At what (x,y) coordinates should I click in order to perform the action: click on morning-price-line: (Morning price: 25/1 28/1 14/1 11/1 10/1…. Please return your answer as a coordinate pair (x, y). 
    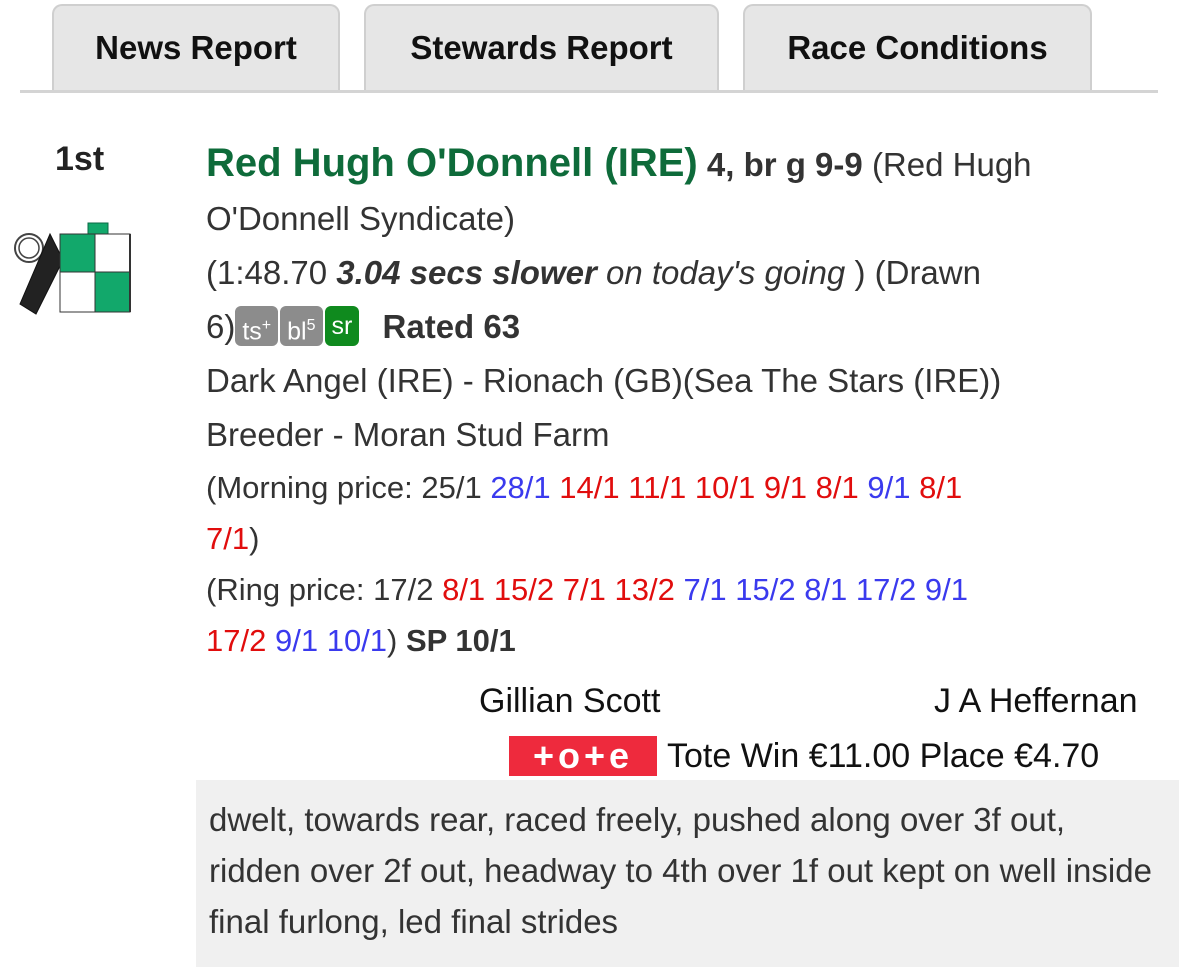
    Looking at the image, I should click on (688, 487).